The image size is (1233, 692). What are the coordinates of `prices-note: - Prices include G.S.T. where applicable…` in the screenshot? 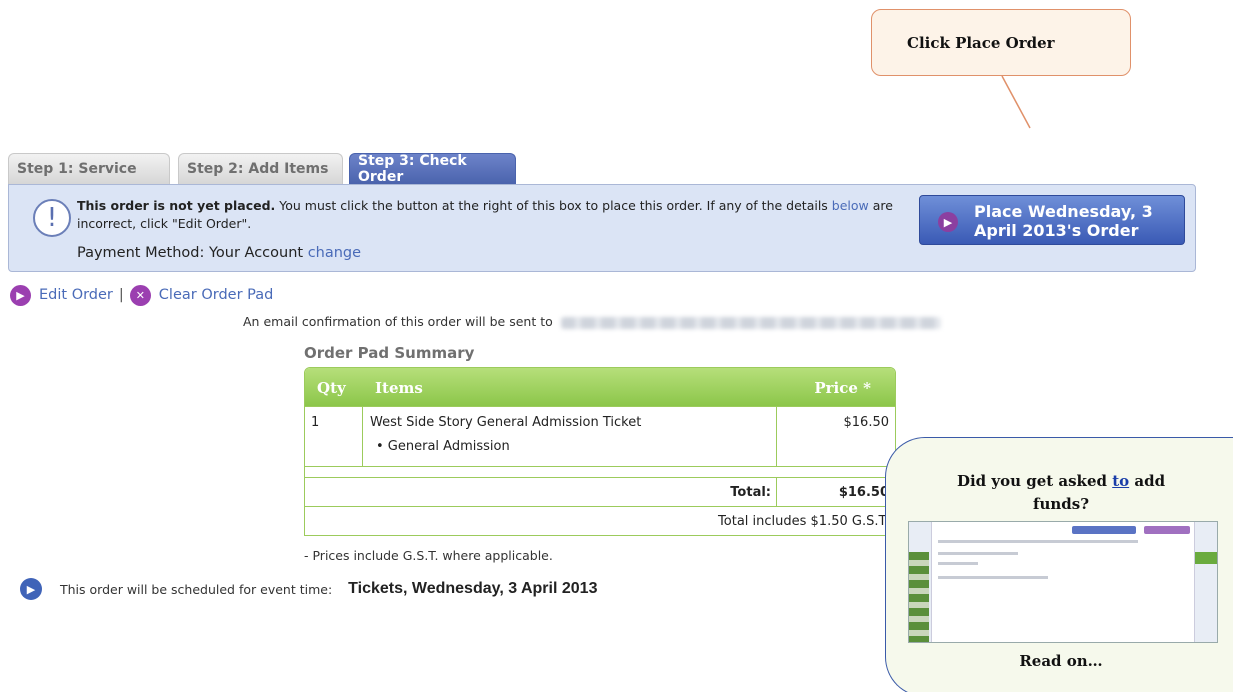 It's located at (428, 555).